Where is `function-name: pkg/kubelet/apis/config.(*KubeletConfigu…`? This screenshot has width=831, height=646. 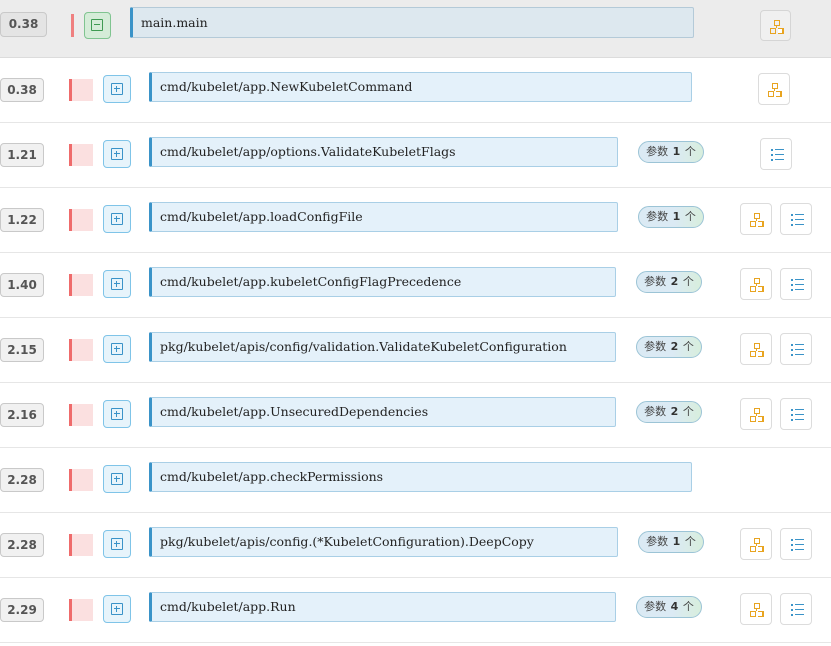 function-name: pkg/kubelet/apis/config.(*KubeletConfigu… is located at coordinates (383, 542).